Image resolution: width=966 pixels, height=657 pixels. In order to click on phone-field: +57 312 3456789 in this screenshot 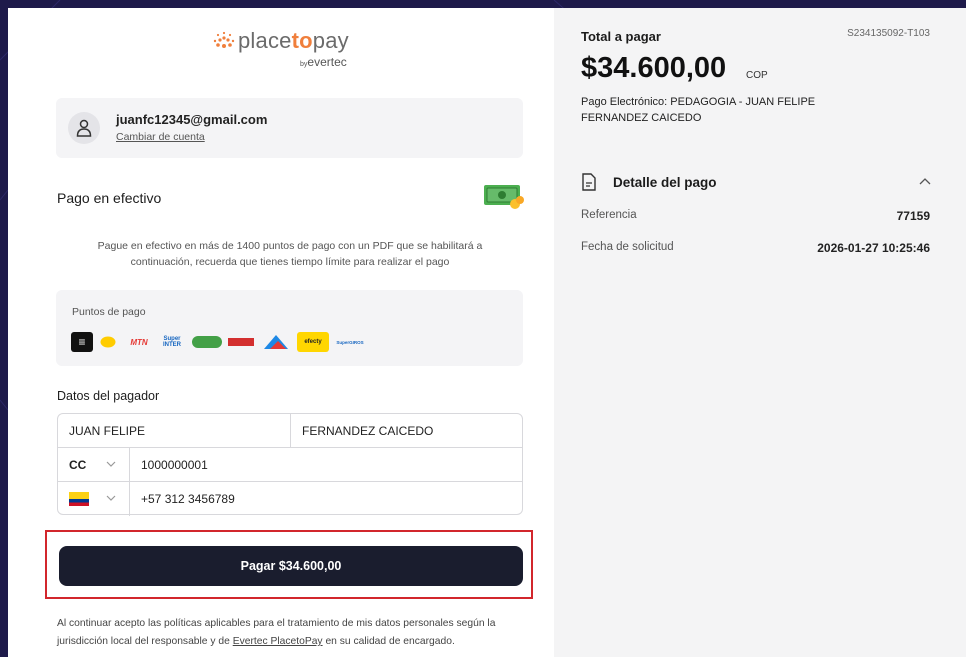, I will do `click(291, 499)`.